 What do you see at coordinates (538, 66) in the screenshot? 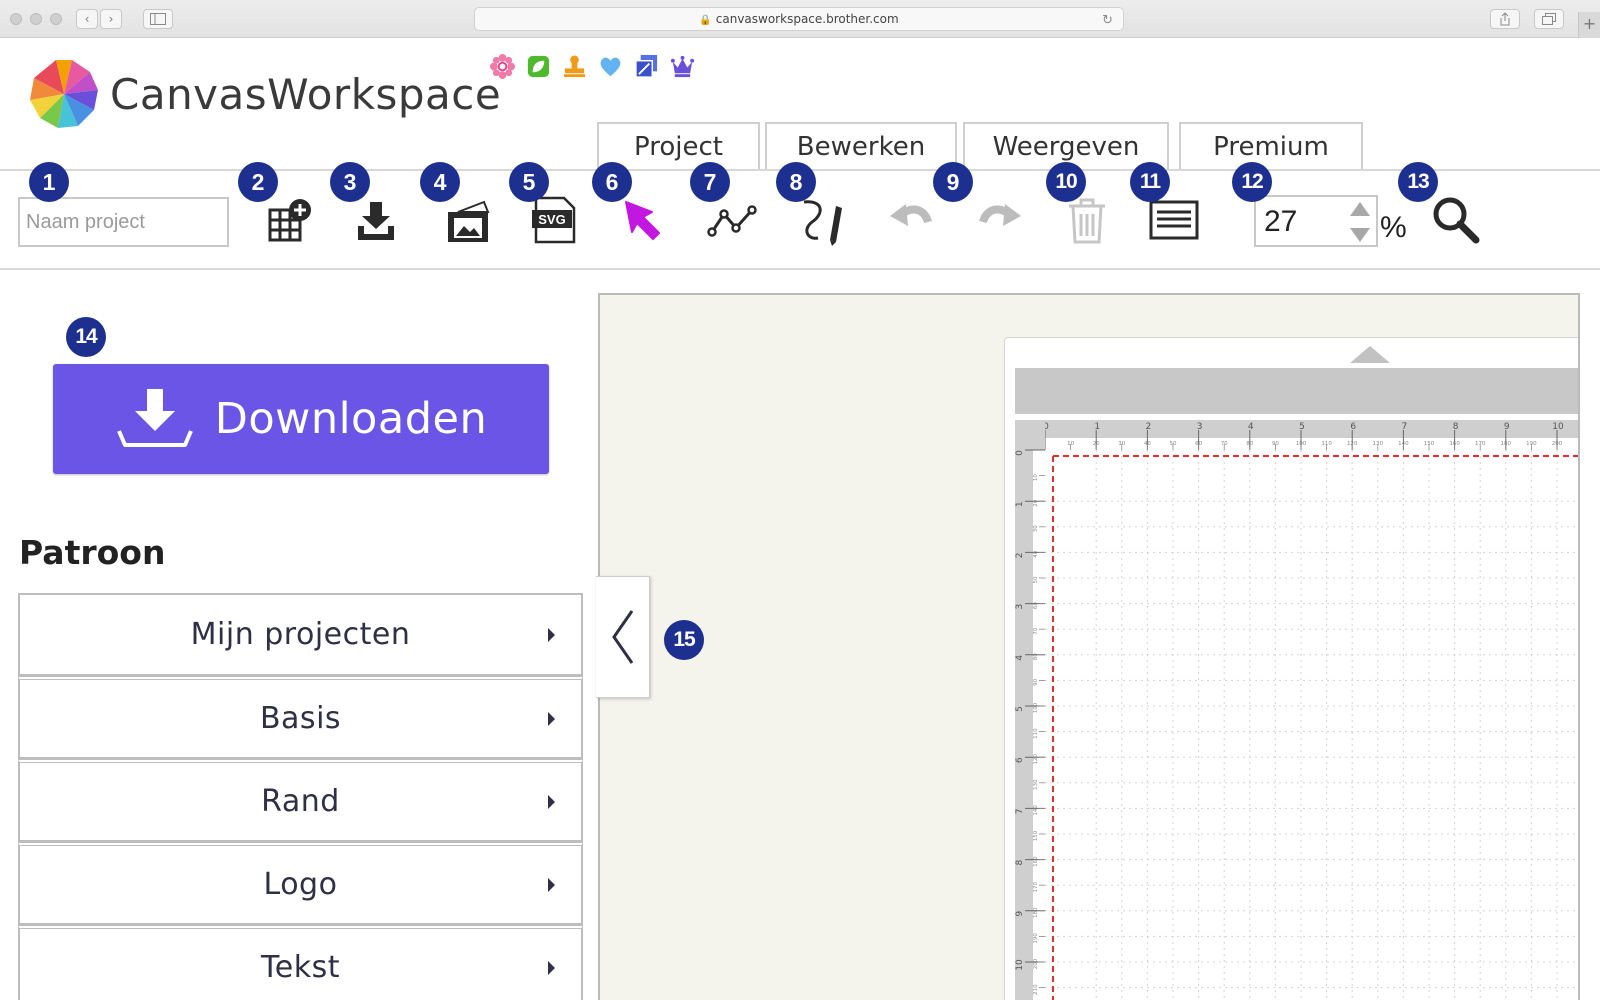
I see `leaf-icon` at bounding box center [538, 66].